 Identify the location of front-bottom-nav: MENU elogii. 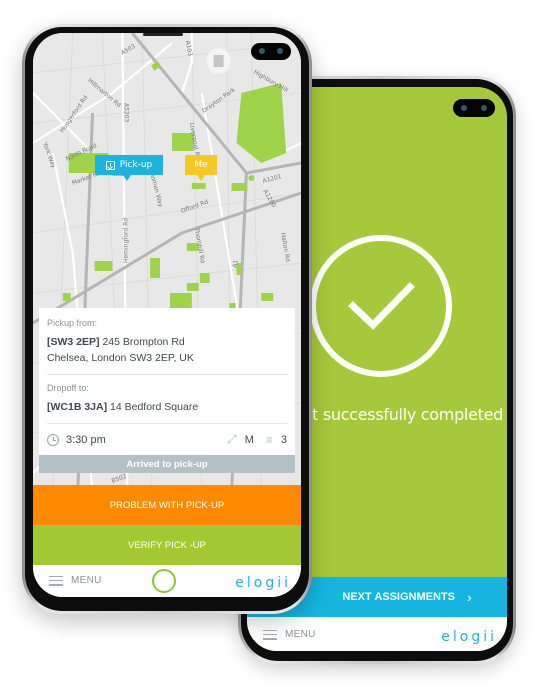
(167, 581).